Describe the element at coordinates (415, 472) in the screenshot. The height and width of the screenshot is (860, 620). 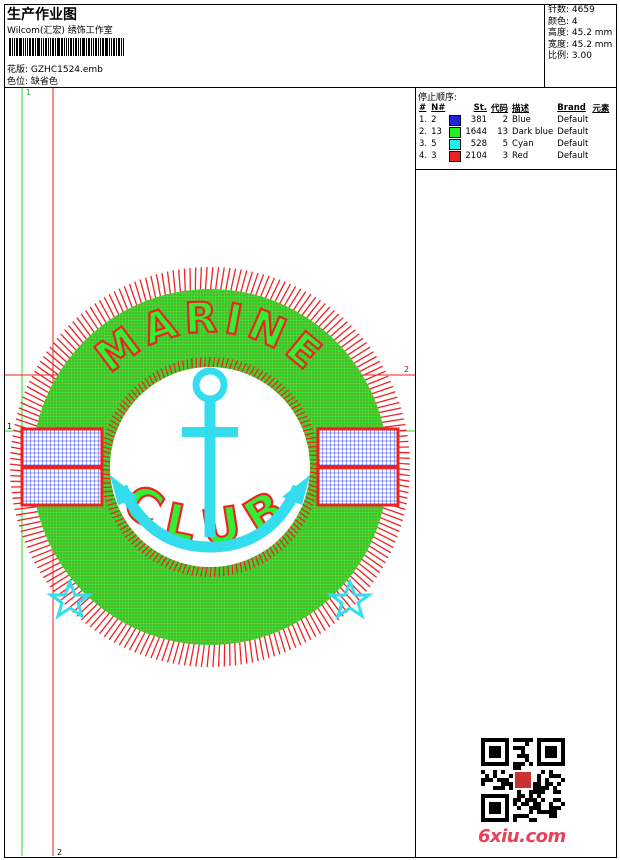
I see `side-panel-divider` at that location.